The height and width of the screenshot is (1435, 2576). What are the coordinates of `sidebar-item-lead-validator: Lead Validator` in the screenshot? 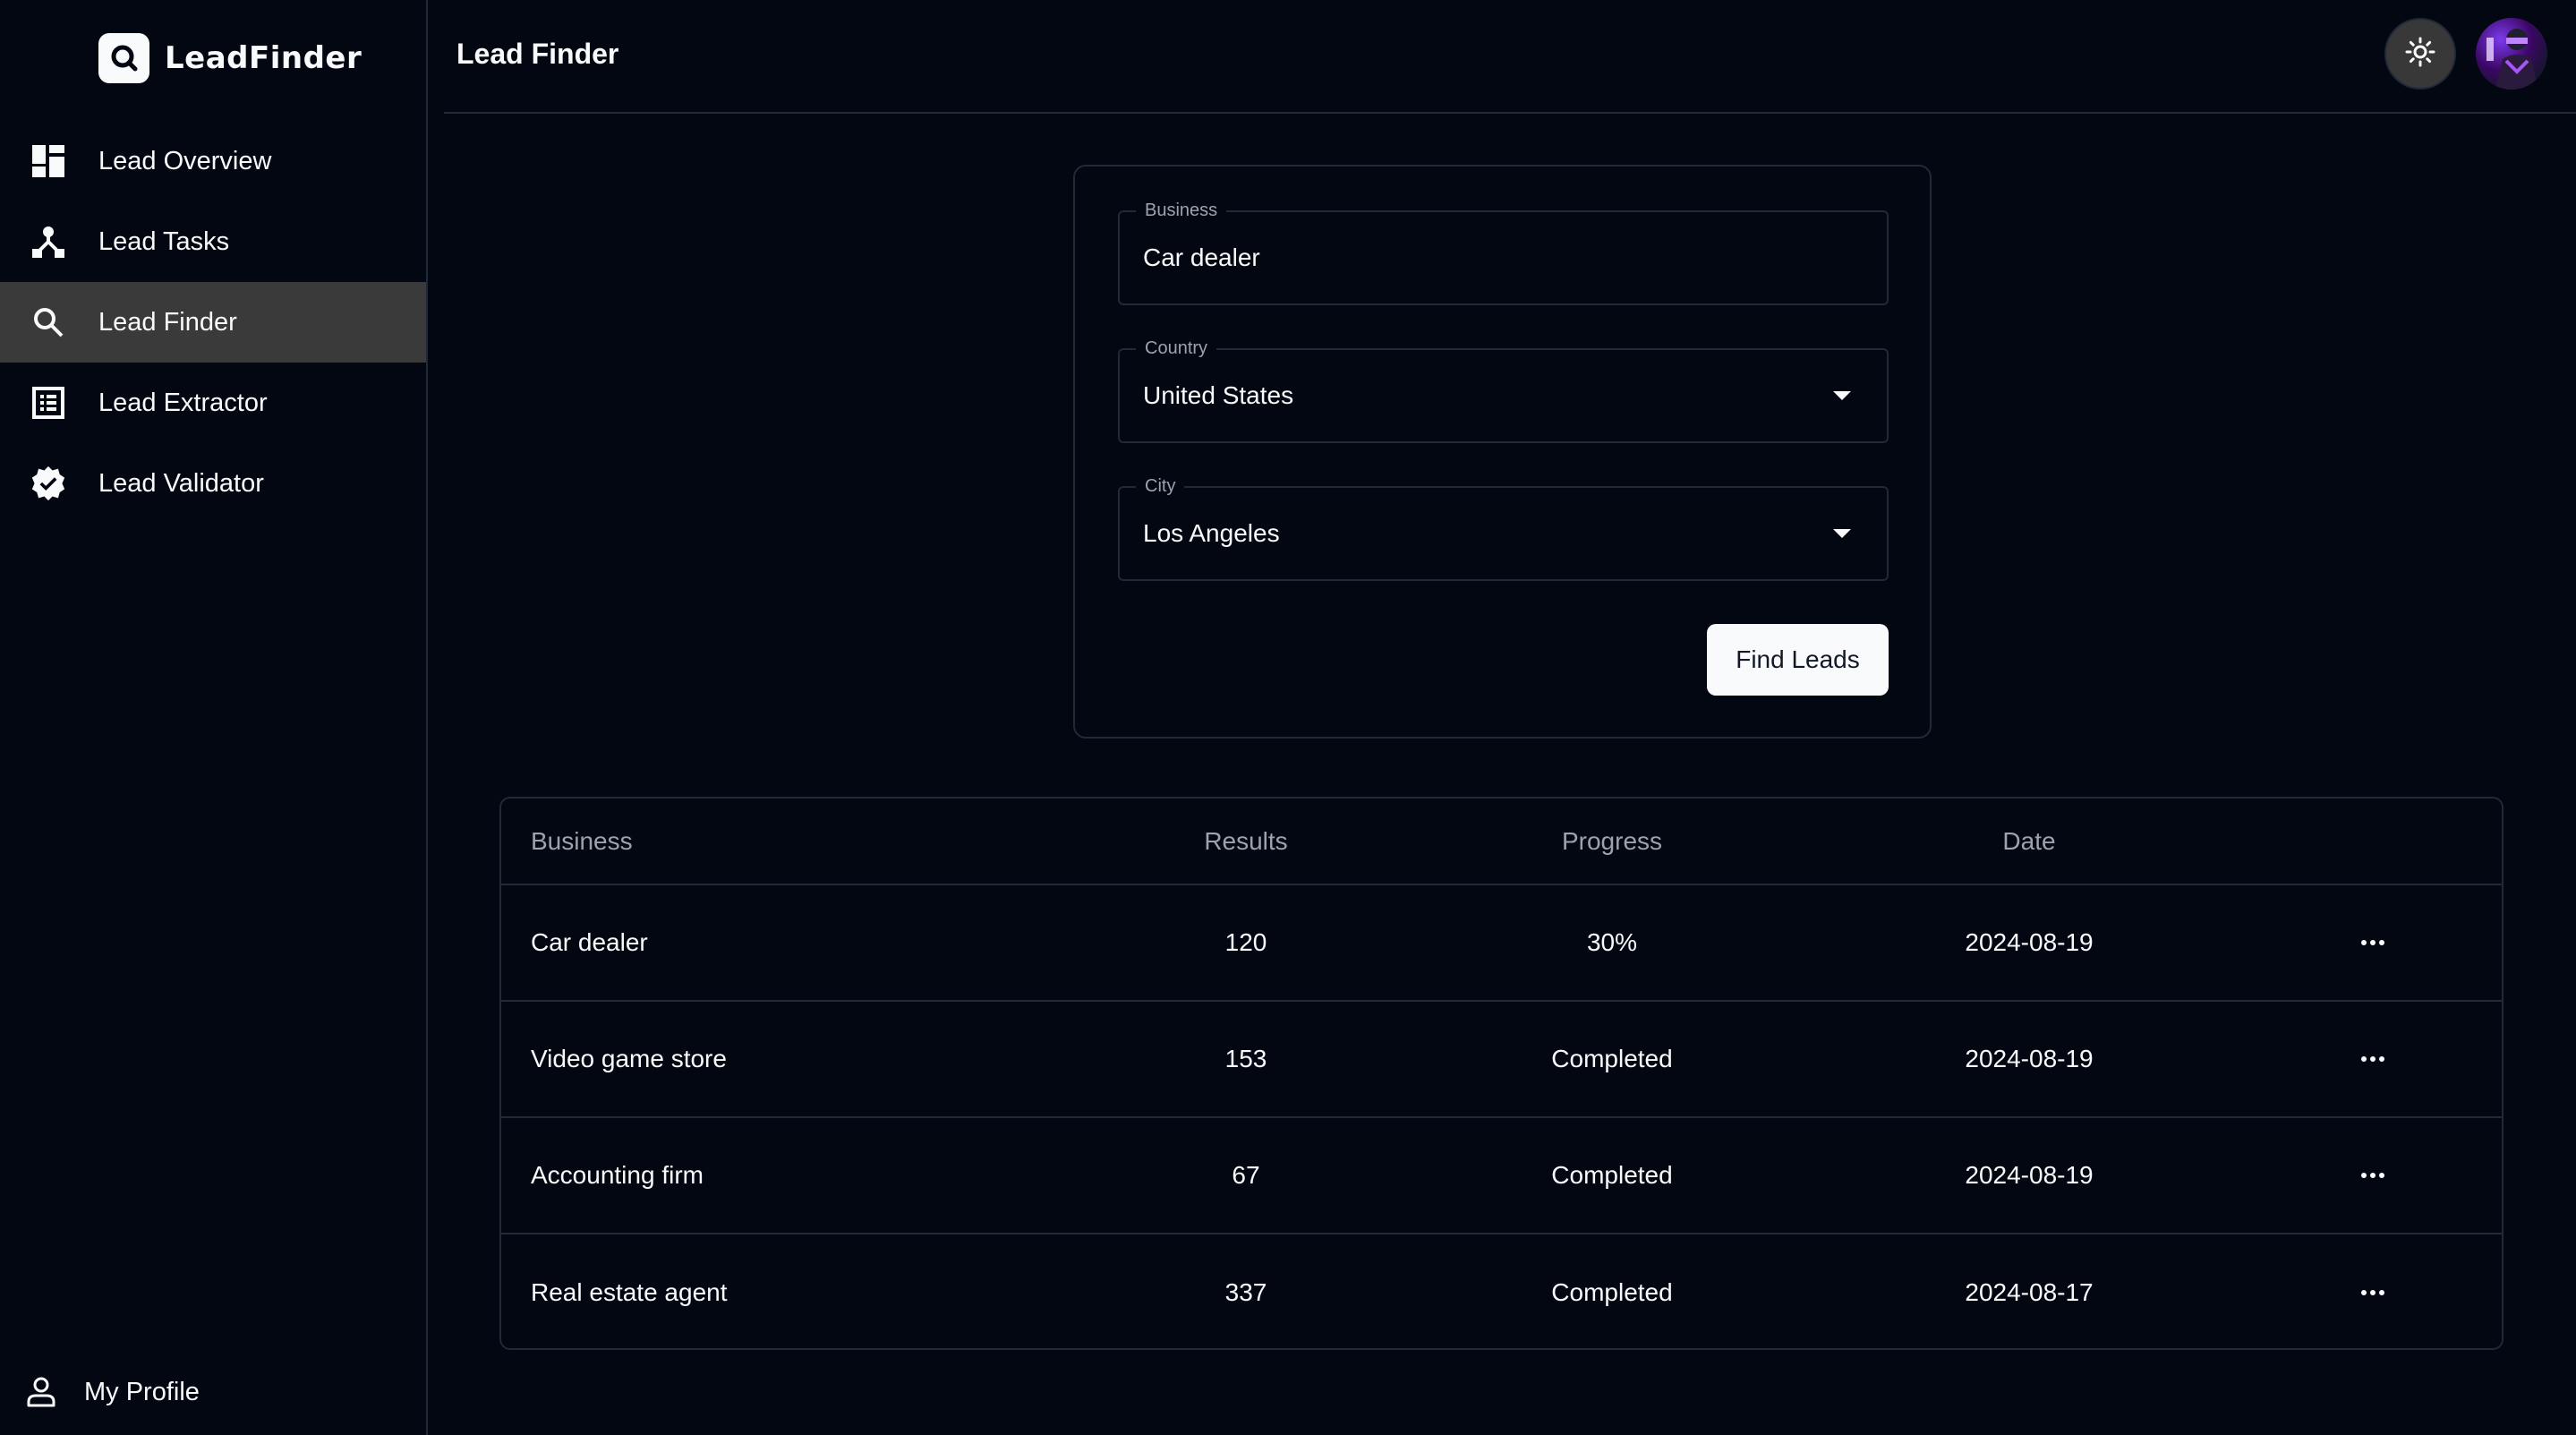 It's located at (213, 483).